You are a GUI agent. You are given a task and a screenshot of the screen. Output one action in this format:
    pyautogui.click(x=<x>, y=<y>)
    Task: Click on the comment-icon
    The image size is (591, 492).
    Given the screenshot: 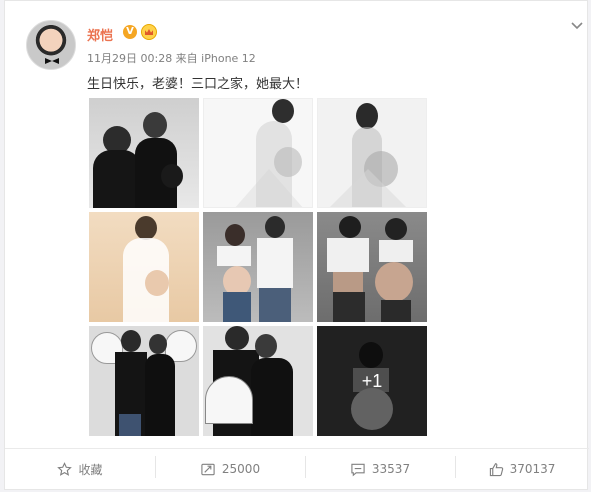 What is the action you would take?
    pyautogui.click(x=358, y=469)
    